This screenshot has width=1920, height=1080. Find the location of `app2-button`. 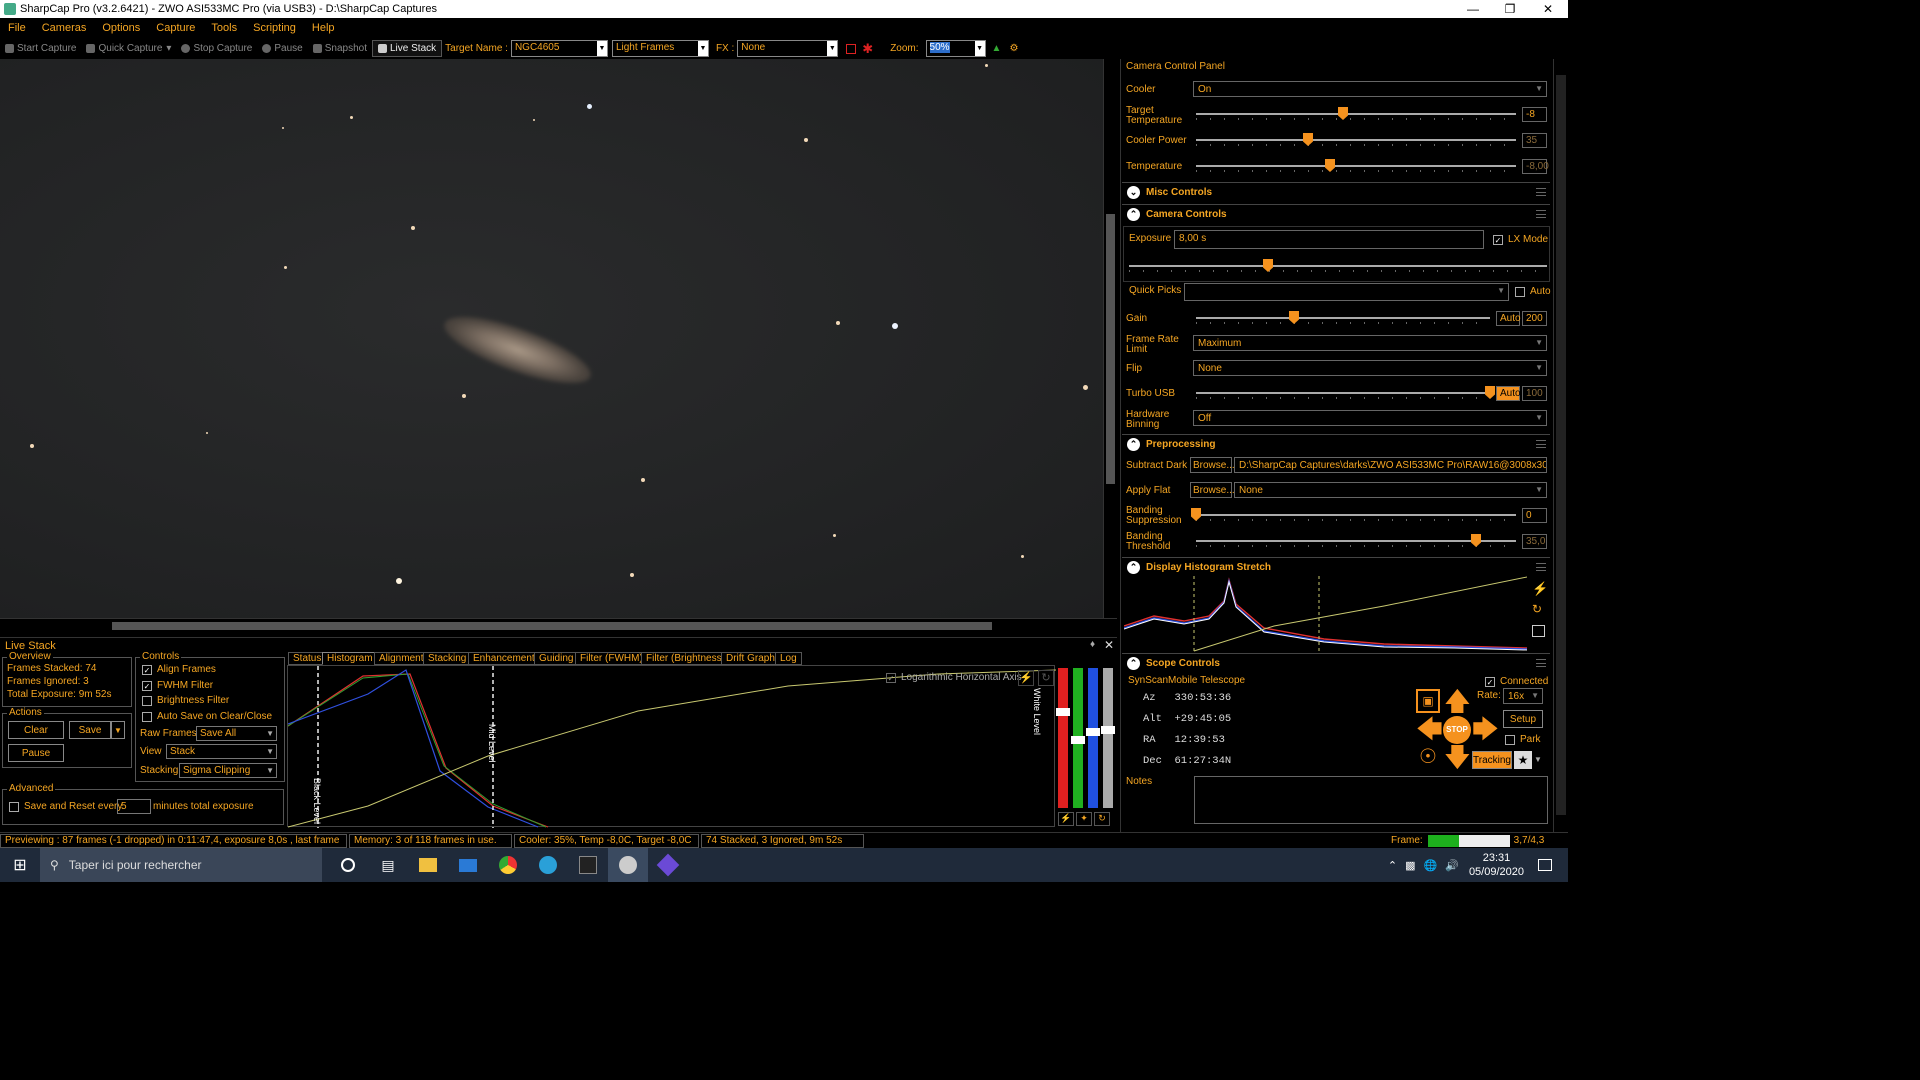

app2-button is located at coordinates (668, 865).